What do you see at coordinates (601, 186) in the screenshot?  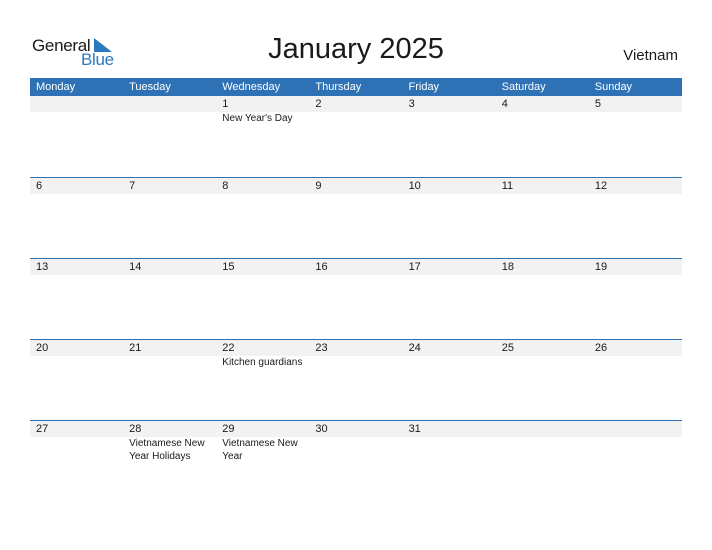 I see `day-number: 12` at bounding box center [601, 186].